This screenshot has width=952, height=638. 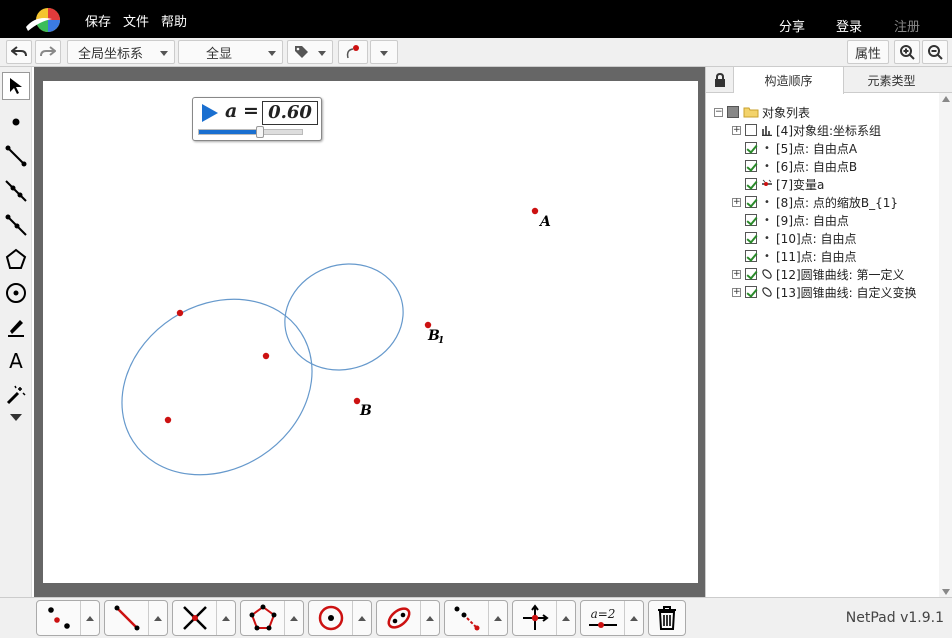 What do you see at coordinates (231, 111) in the screenshot?
I see `variable-name: a` at bounding box center [231, 111].